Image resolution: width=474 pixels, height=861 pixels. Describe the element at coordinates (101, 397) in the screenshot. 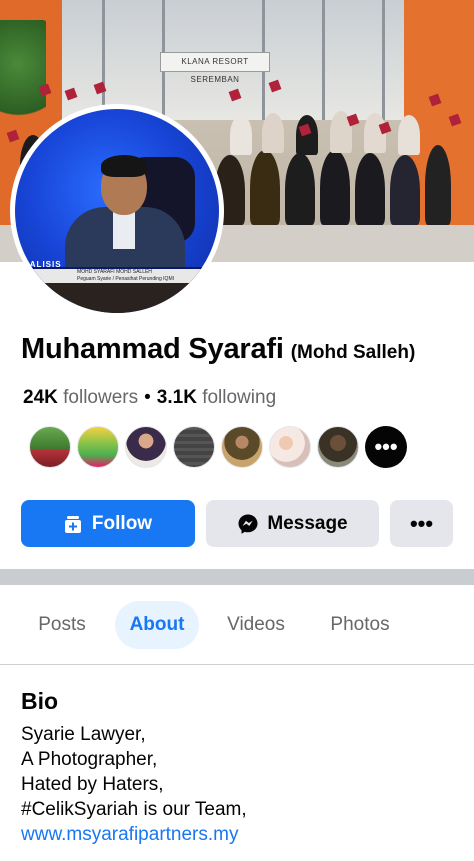

I see `followers-label: followers` at that location.